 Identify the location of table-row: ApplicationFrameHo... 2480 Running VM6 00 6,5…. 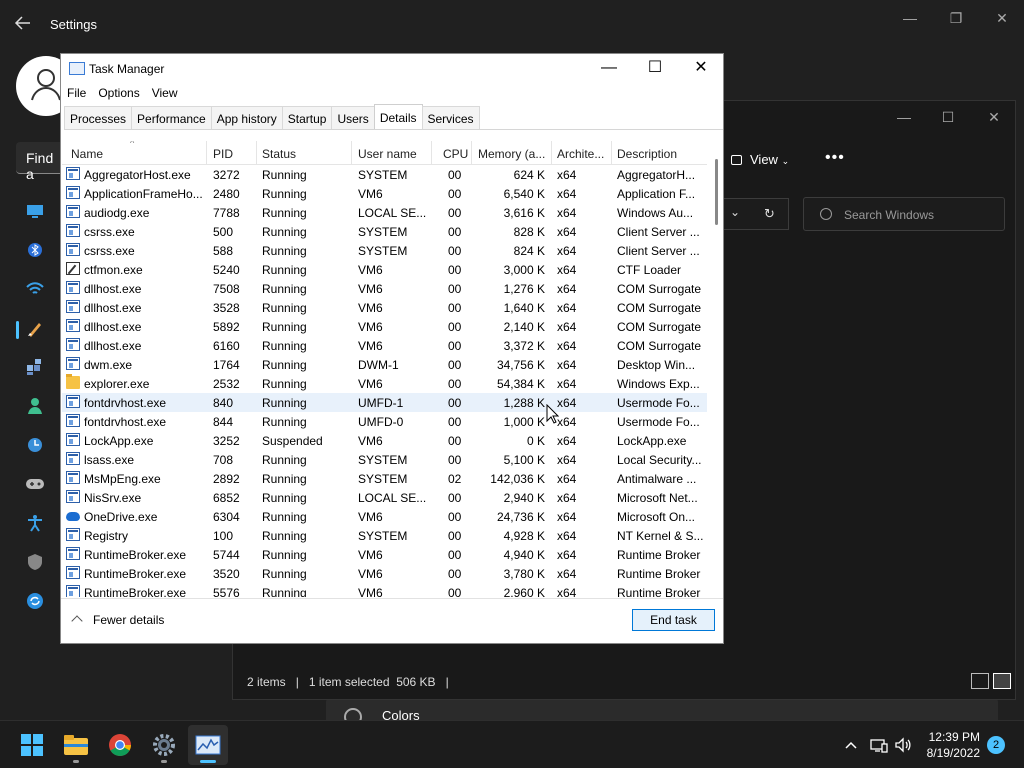
(384, 193).